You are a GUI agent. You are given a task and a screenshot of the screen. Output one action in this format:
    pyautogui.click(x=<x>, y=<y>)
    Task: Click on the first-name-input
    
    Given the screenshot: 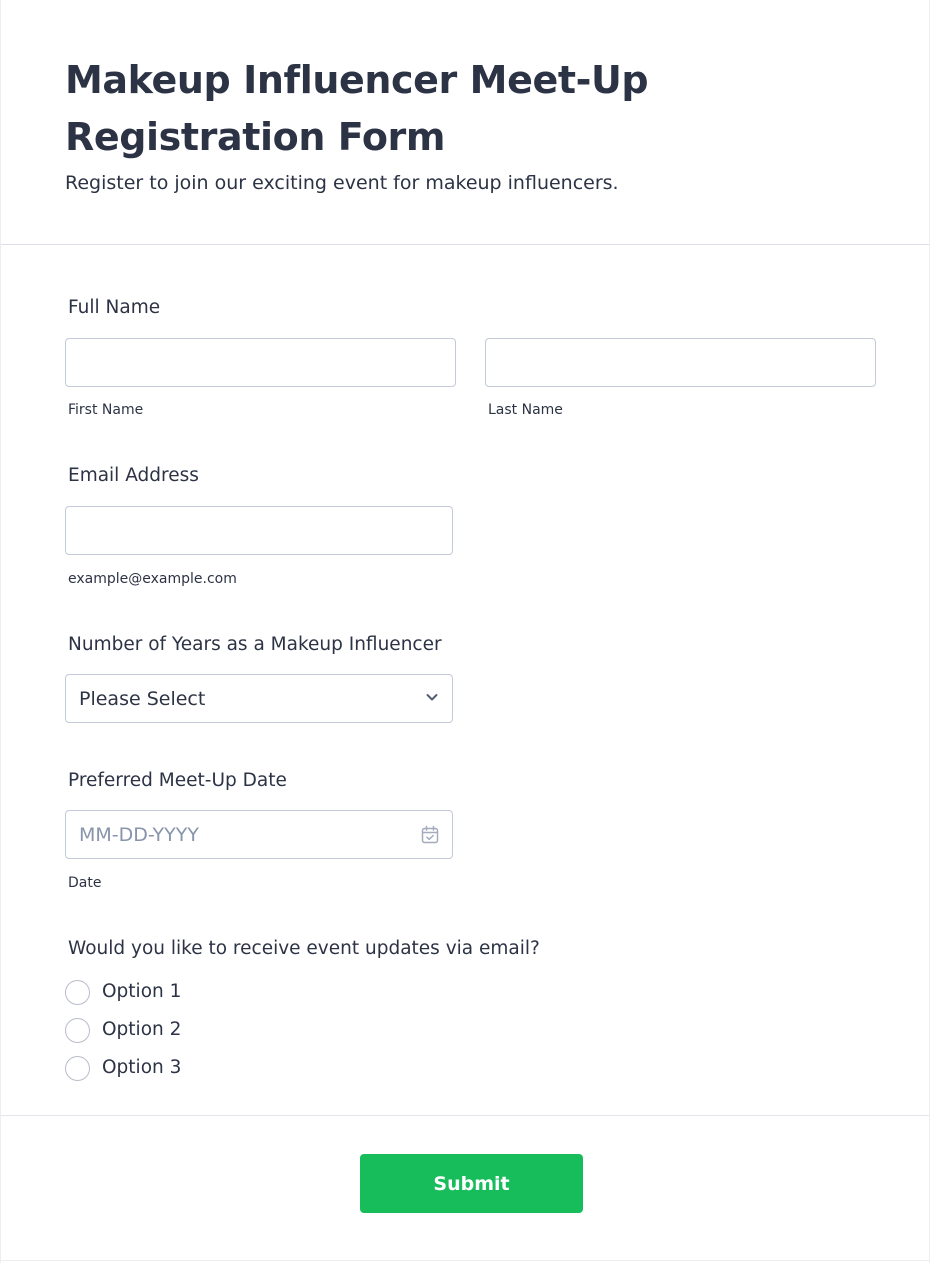 What is the action you would take?
    pyautogui.click(x=260, y=362)
    